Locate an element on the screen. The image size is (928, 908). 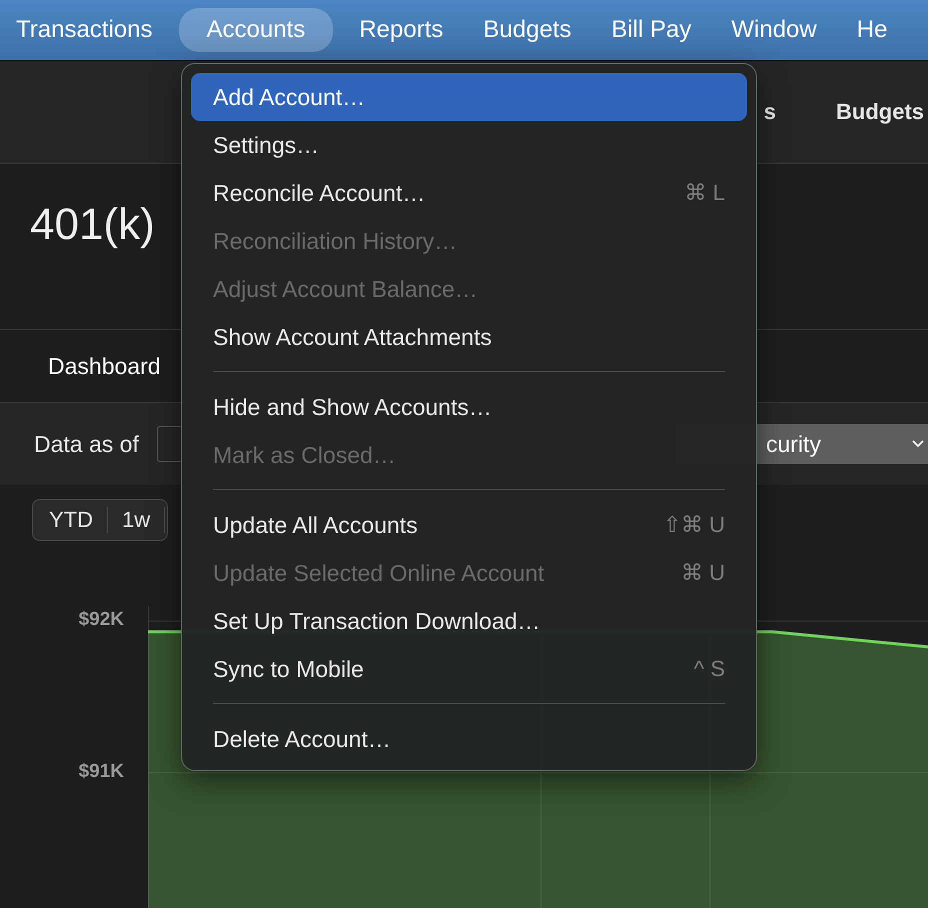
account-title: 401(k) is located at coordinates (92, 224).